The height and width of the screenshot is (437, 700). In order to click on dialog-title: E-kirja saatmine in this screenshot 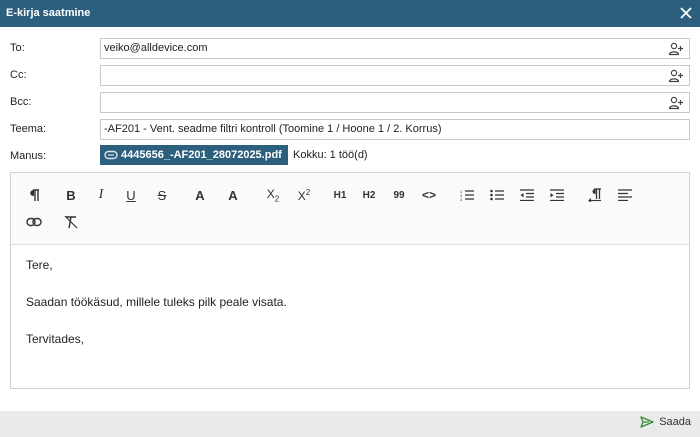, I will do `click(48, 13)`.